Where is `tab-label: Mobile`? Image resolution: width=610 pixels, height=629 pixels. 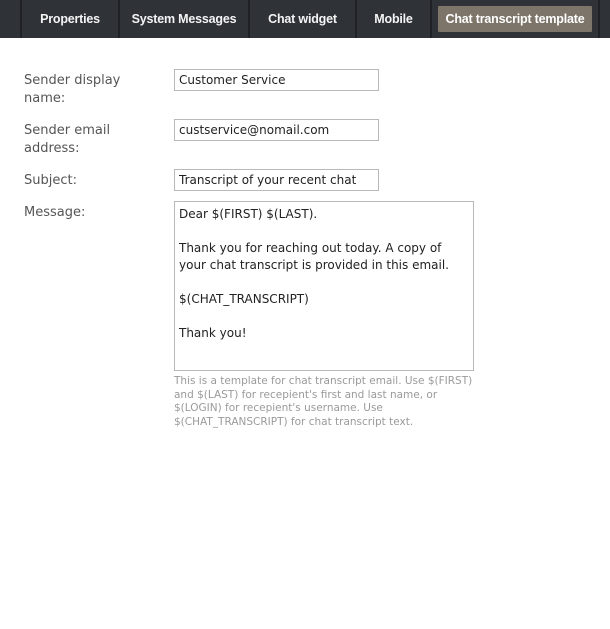
tab-label: Mobile is located at coordinates (393, 19).